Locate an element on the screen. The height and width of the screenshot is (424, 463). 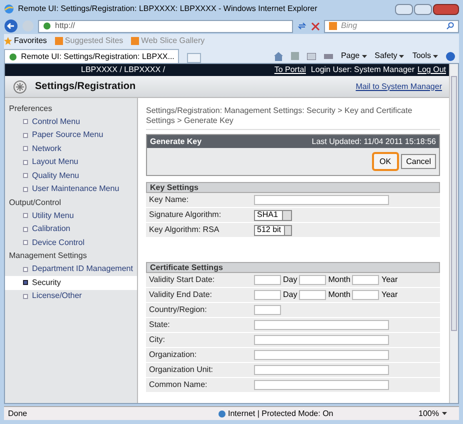
last-updated: Last Updated: 11/04 2011 15:18:56 is located at coordinates (374, 142).